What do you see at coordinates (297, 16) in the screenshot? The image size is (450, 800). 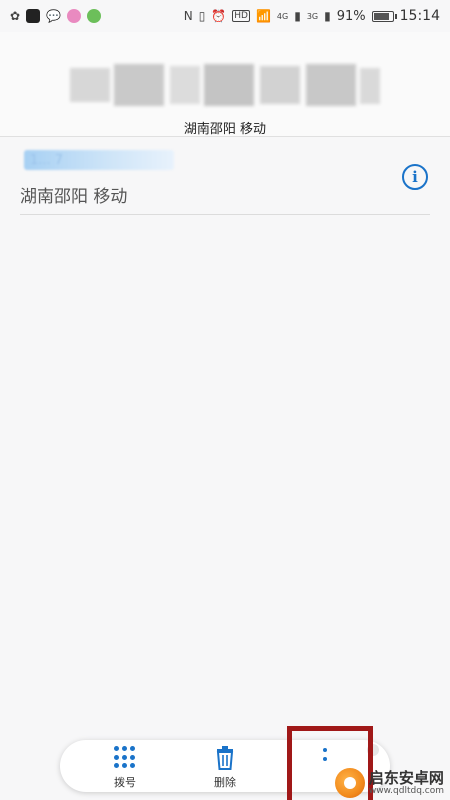 I see `signal-bars-icon: ▮` at bounding box center [297, 16].